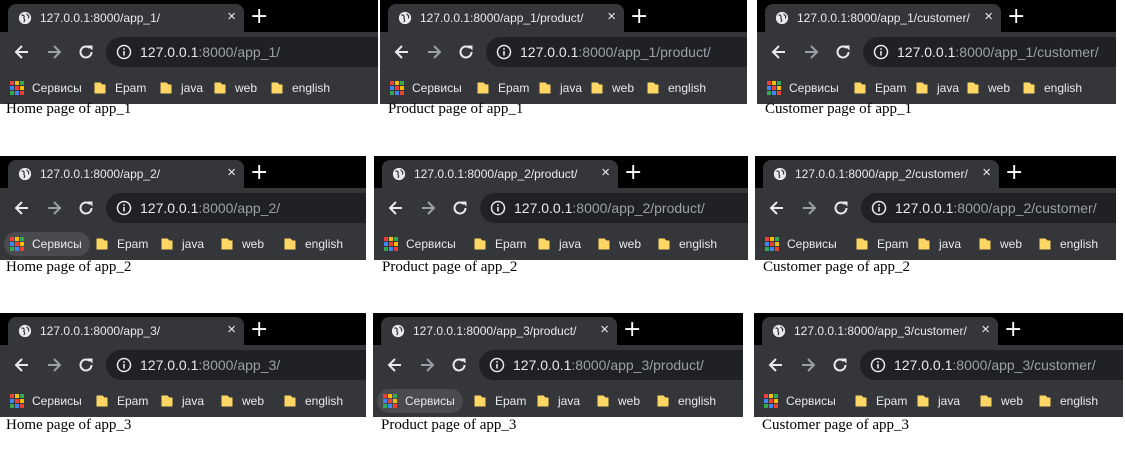 This screenshot has width=1125, height=456. What do you see at coordinates (616, 52) in the screenshot?
I see `address-bar: 127.0.0.1:8000/app_1/product/` at bounding box center [616, 52].